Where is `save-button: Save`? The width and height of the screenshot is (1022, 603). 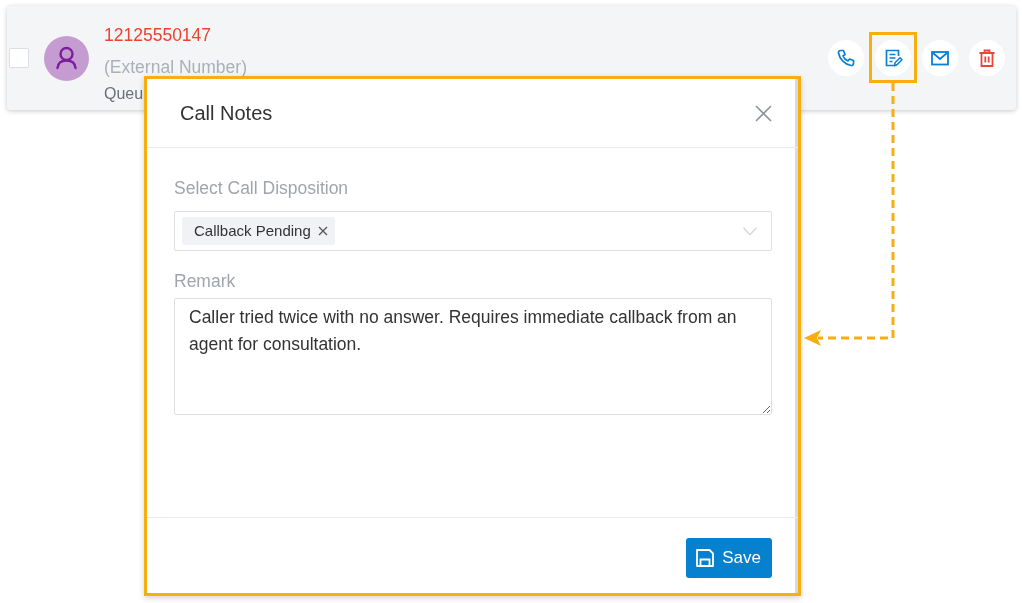
save-button: Save is located at coordinates (729, 558).